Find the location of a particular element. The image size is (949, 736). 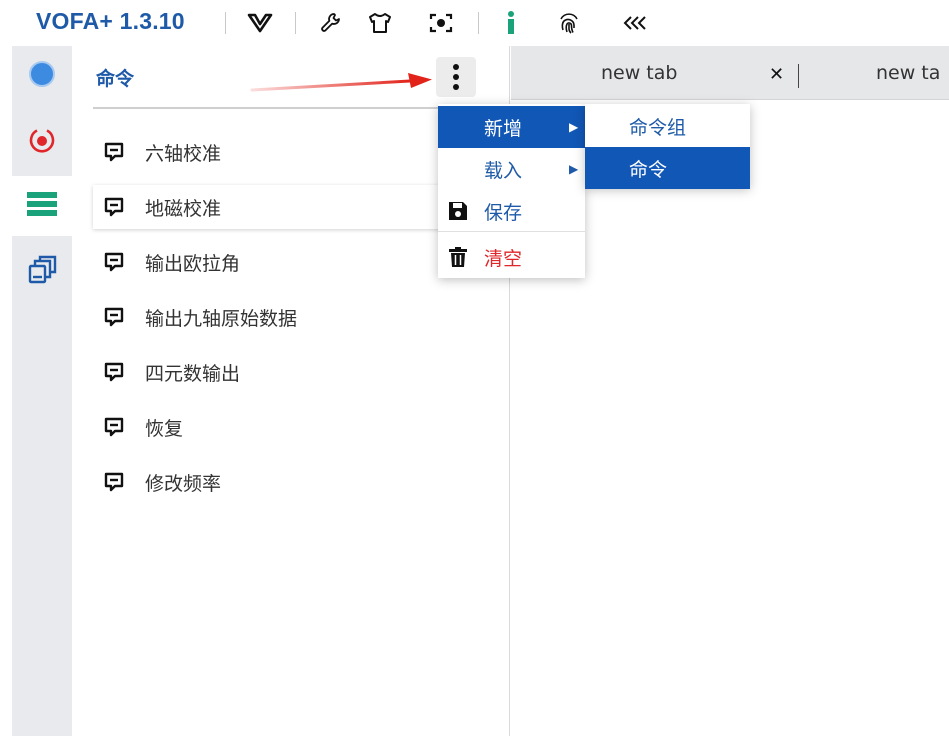

rail-windows is located at coordinates (42, 272).